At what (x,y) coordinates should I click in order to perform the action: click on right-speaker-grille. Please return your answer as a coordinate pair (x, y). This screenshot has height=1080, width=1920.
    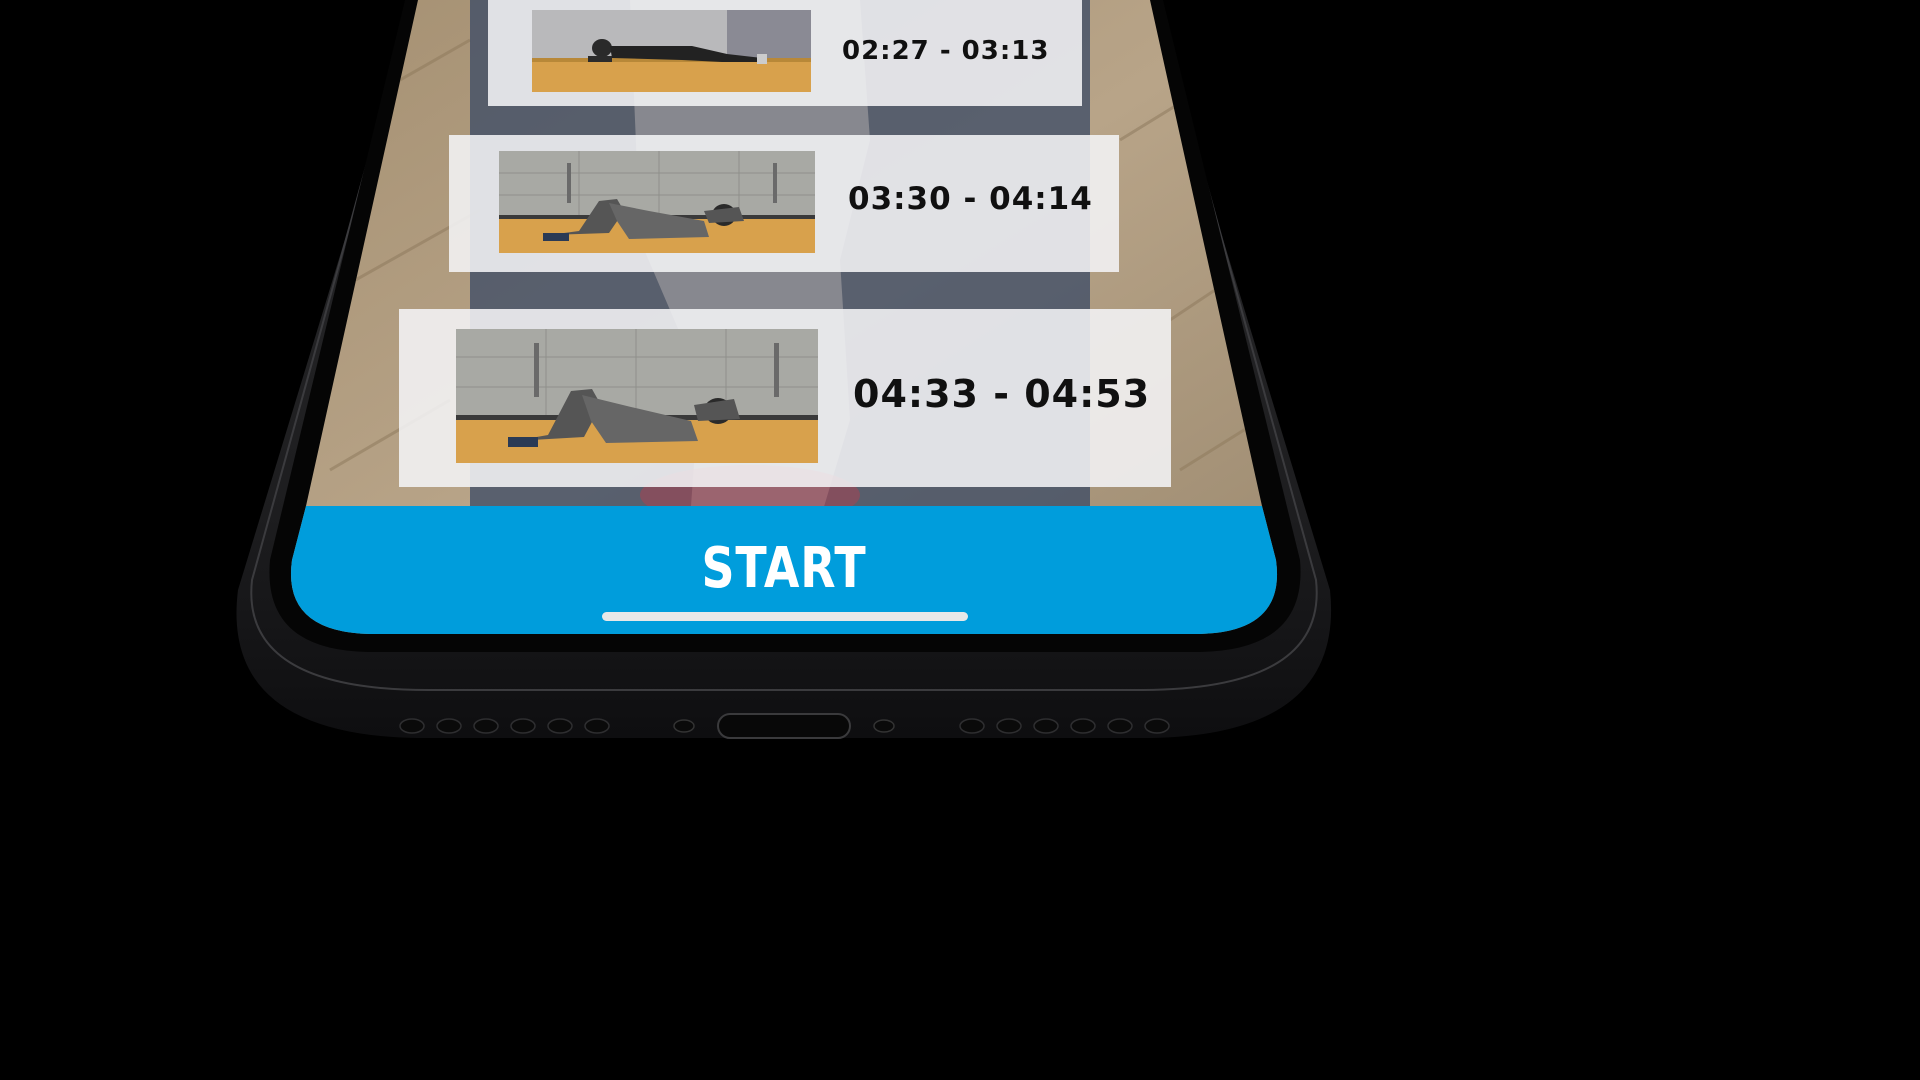
    Looking at the image, I should click on (1064, 726).